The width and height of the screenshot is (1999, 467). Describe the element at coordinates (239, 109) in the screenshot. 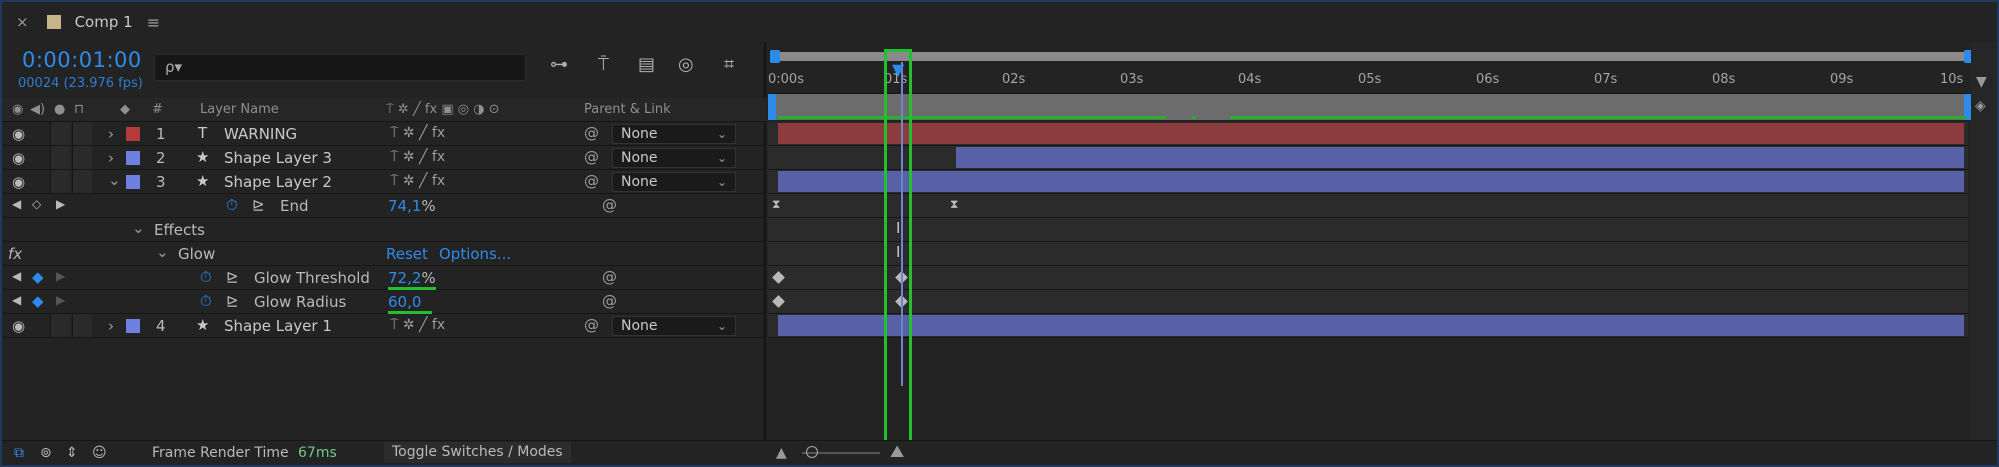

I see `column-layer-name: Layer Name` at that location.